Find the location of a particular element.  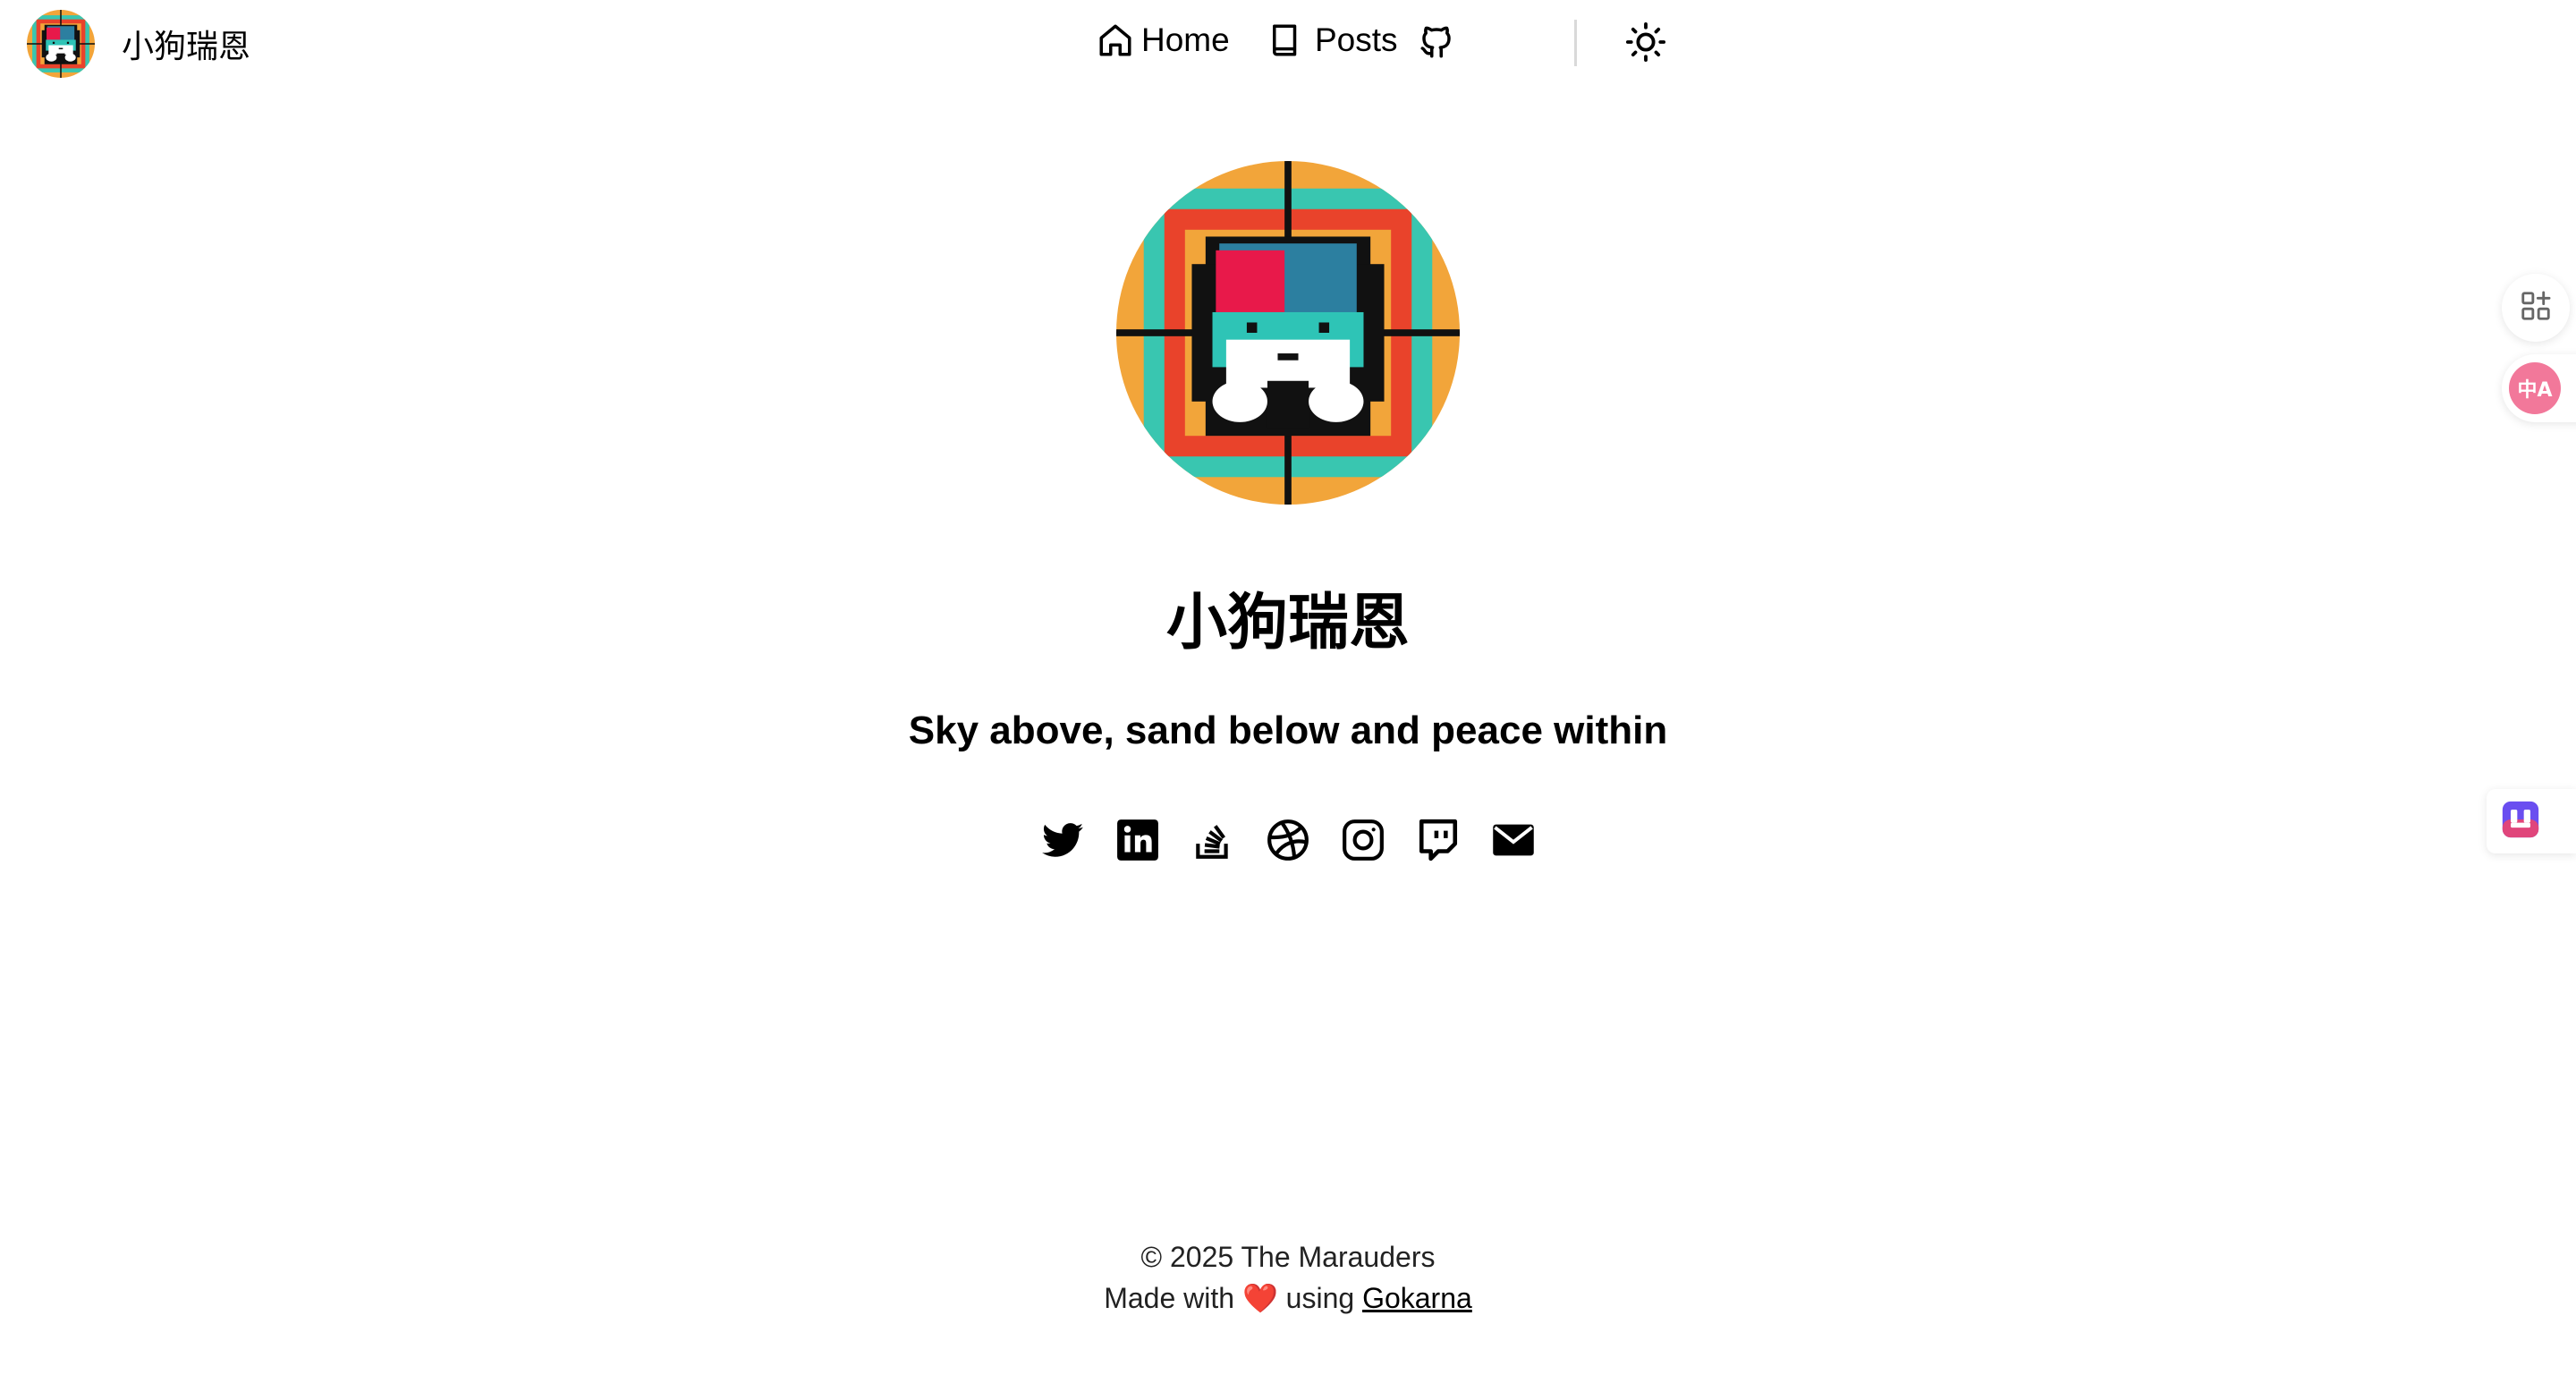

book-icon is located at coordinates (1285, 40).